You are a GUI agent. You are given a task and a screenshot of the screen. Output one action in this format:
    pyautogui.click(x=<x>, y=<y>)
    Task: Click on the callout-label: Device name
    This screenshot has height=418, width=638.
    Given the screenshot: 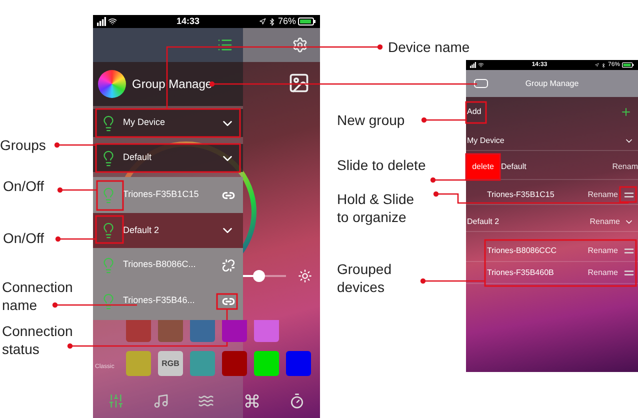 What is the action you would take?
    pyautogui.click(x=429, y=47)
    